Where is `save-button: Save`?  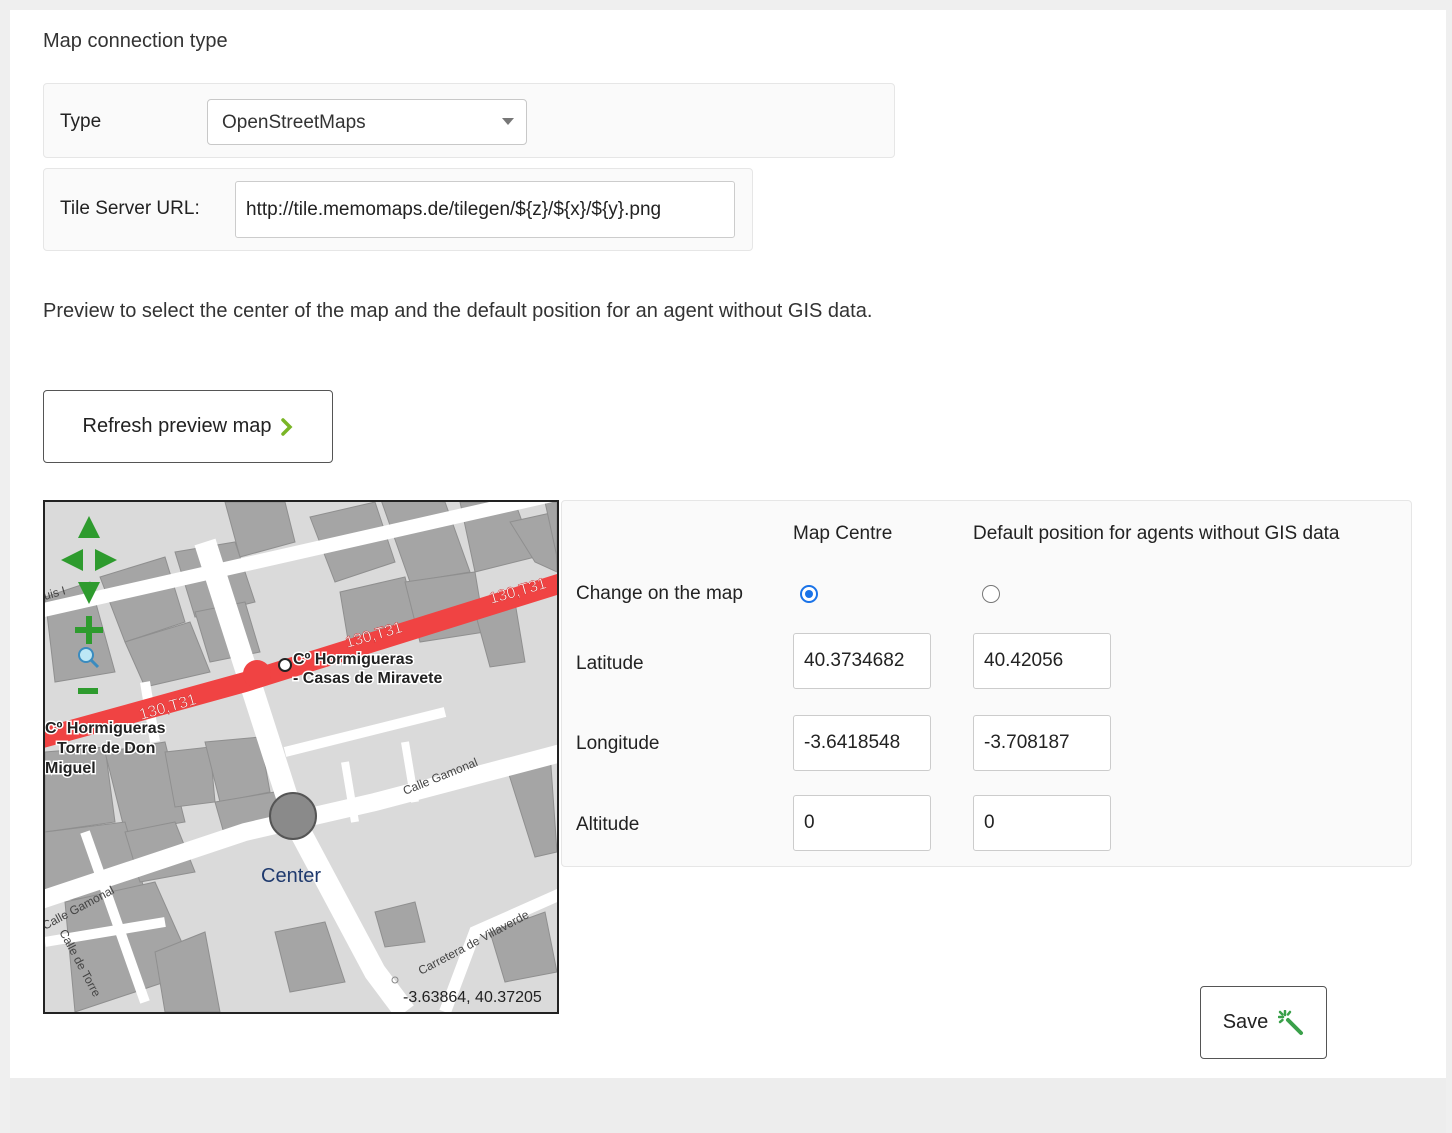 save-button: Save is located at coordinates (1263, 1022).